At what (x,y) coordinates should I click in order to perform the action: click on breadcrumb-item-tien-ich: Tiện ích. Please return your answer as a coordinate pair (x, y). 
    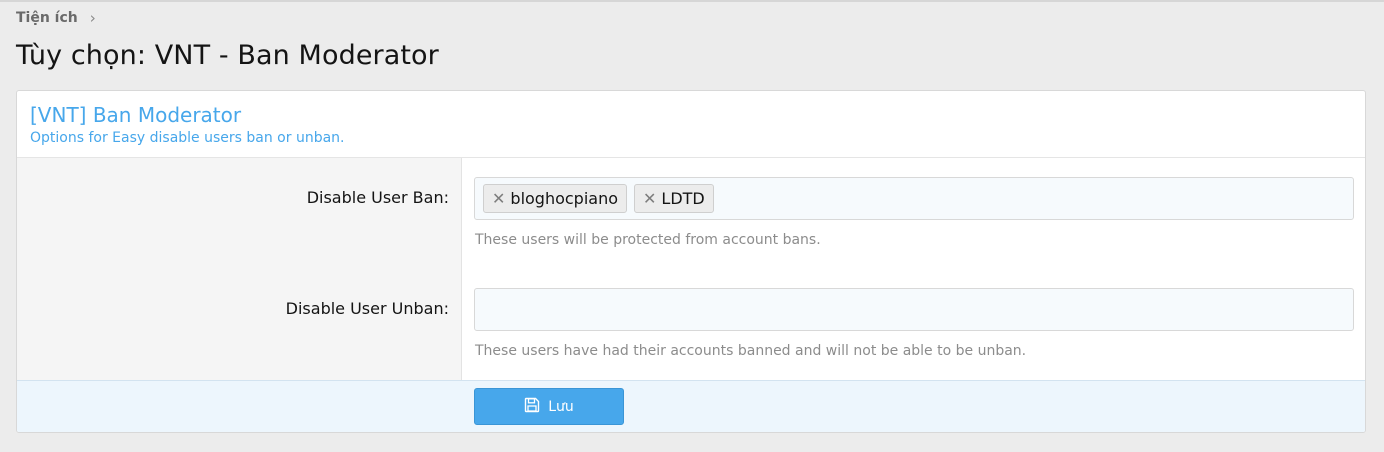
    Looking at the image, I should click on (47, 18).